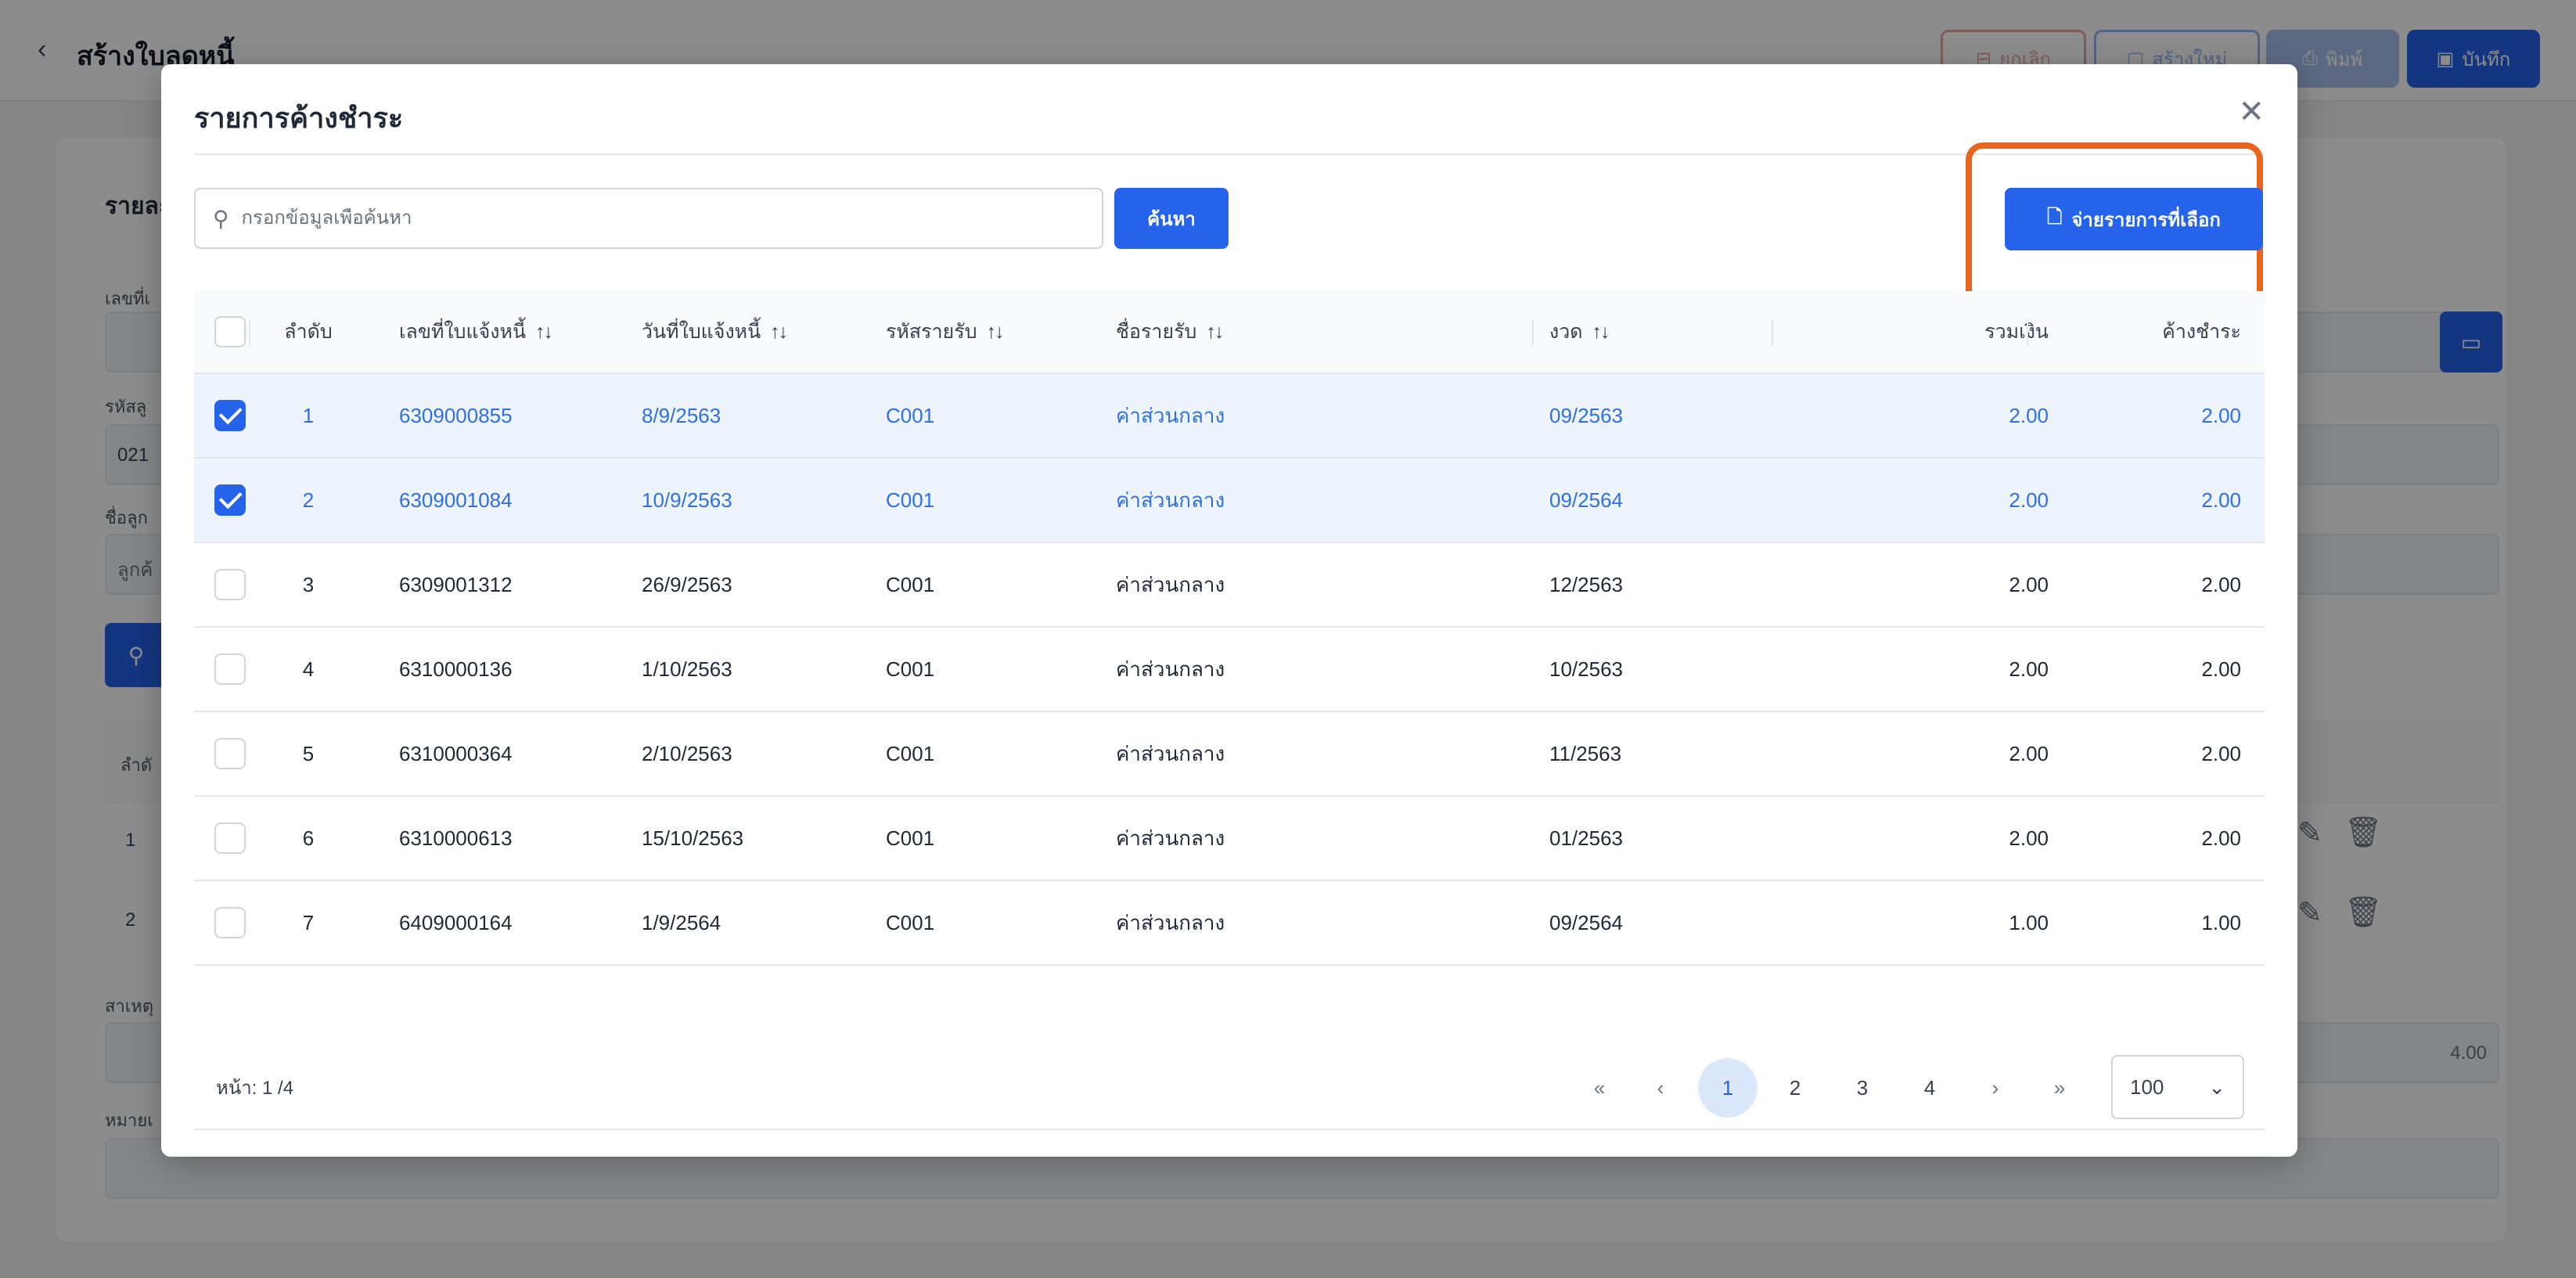  Describe the element at coordinates (1863, 1088) in the screenshot. I see `page-button-3: 3` at that location.